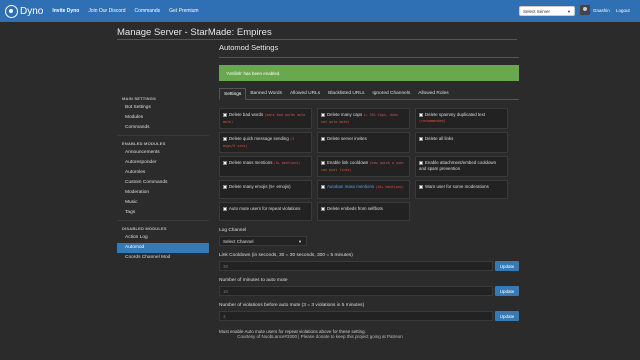 This screenshot has width=640, height=360. I want to click on tab-blacklisted-urls: Blacklisted URLs, so click(346, 94).